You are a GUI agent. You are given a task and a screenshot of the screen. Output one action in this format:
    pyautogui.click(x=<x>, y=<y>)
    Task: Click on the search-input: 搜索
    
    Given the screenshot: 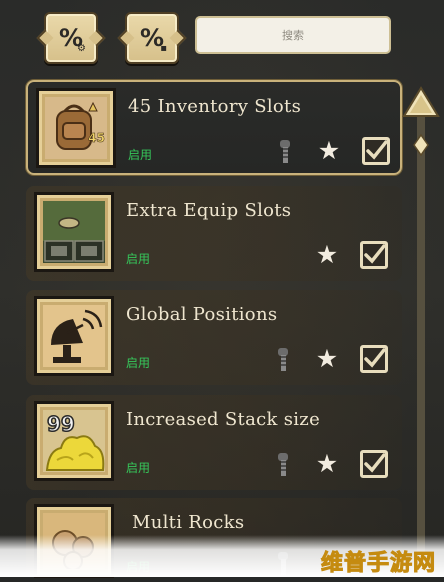 What is the action you would take?
    pyautogui.click(x=293, y=35)
    